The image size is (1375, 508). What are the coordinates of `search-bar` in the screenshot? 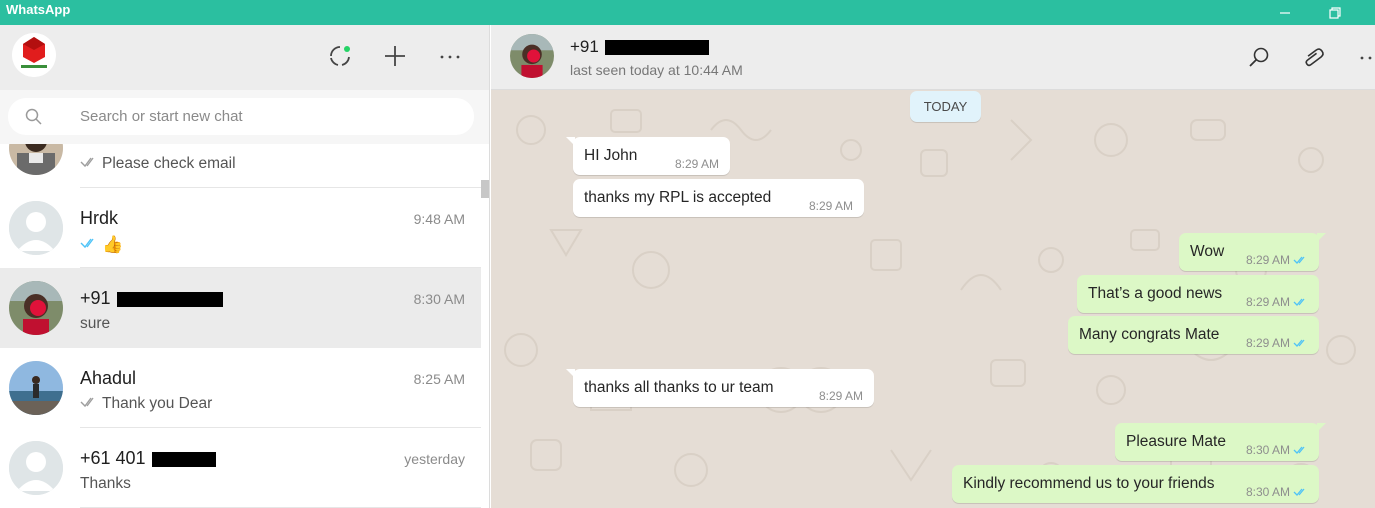 It's located at (244, 117).